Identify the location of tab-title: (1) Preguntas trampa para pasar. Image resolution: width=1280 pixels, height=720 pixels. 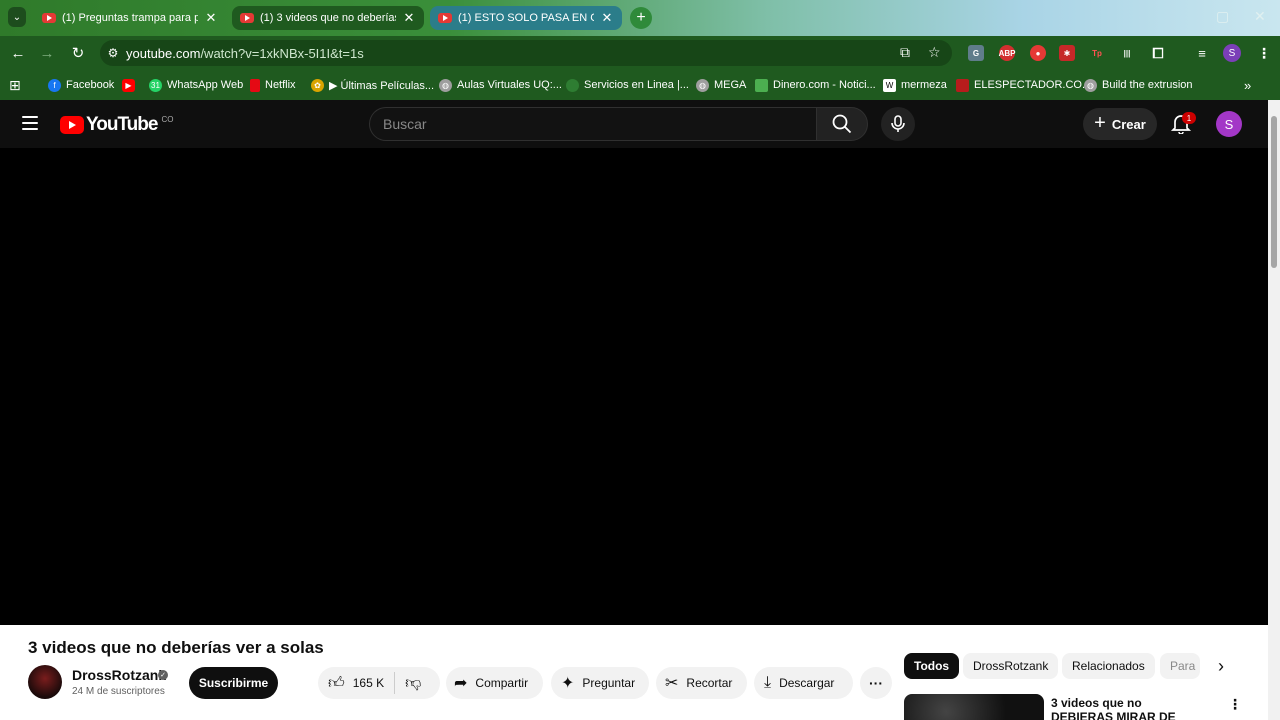
(130, 18).